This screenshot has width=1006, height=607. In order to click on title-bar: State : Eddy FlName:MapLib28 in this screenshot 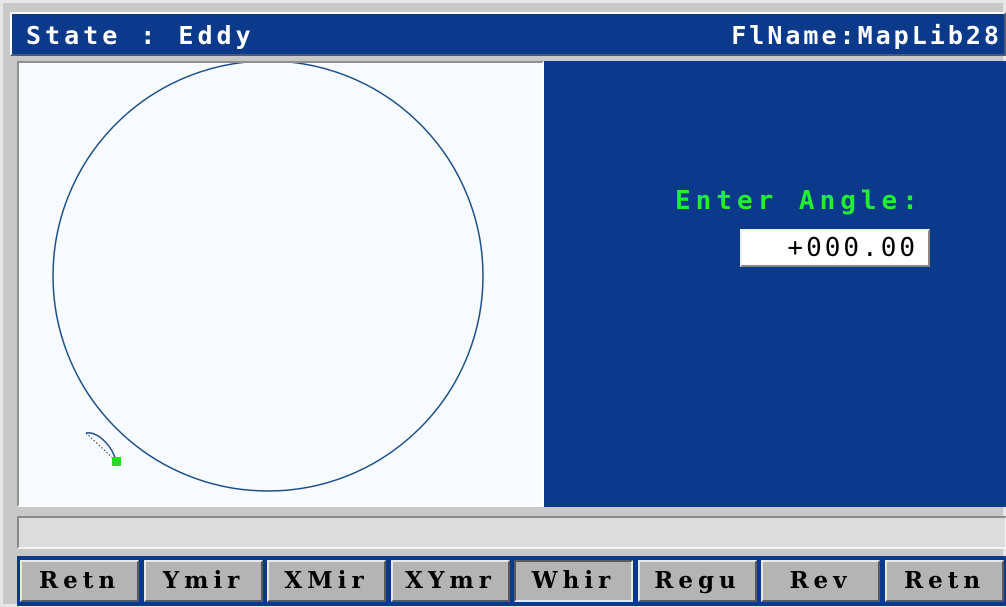, I will do `click(508, 34)`.